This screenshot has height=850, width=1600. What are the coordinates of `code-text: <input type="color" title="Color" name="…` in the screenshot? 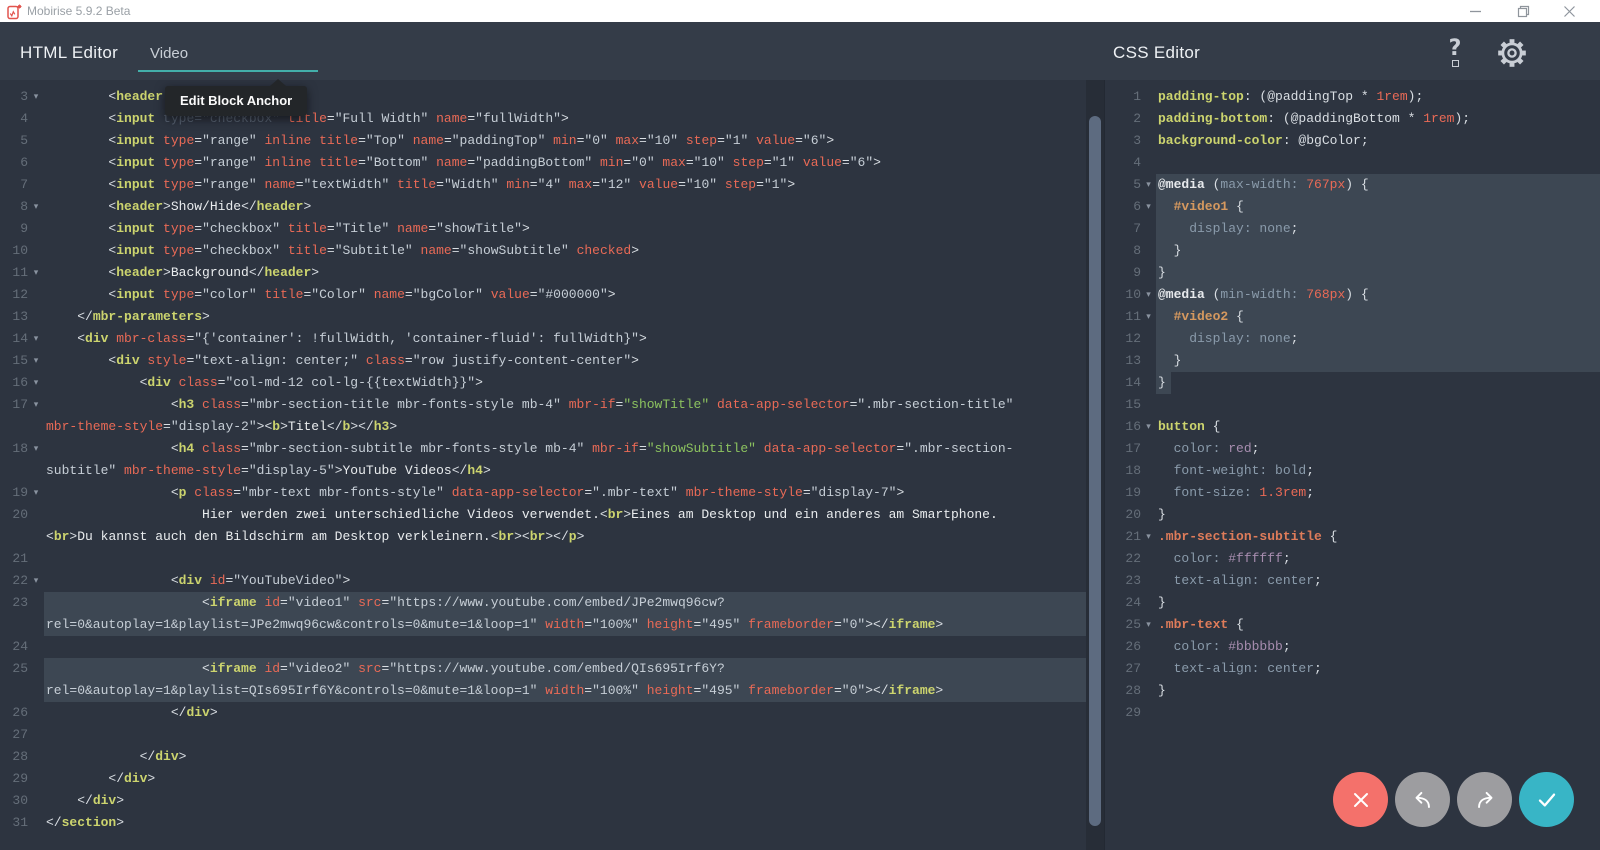 It's located at (331, 294).